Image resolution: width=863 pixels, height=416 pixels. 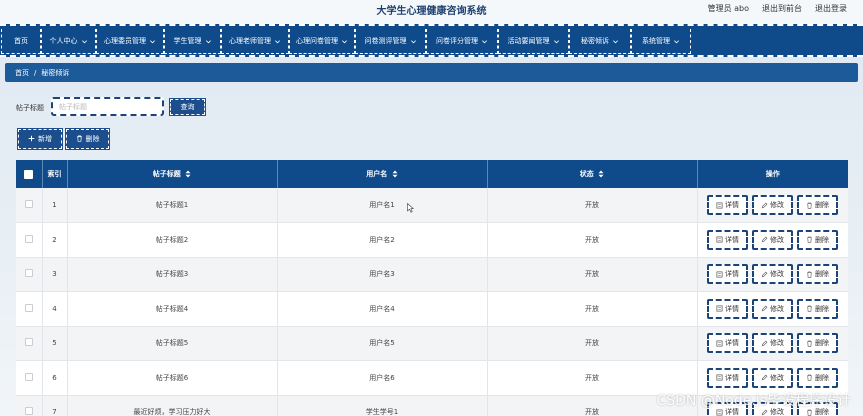 I want to click on col-header-status: 状态, so click(x=592, y=174).